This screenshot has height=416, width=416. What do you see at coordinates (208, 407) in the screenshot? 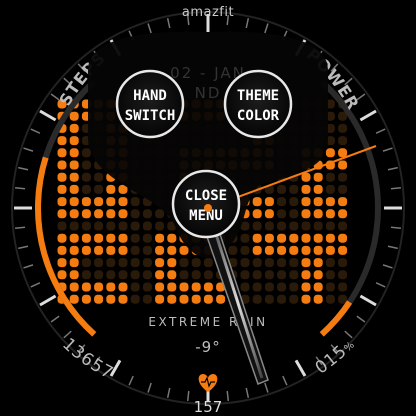
I see `heart-rate-value: 157` at bounding box center [208, 407].